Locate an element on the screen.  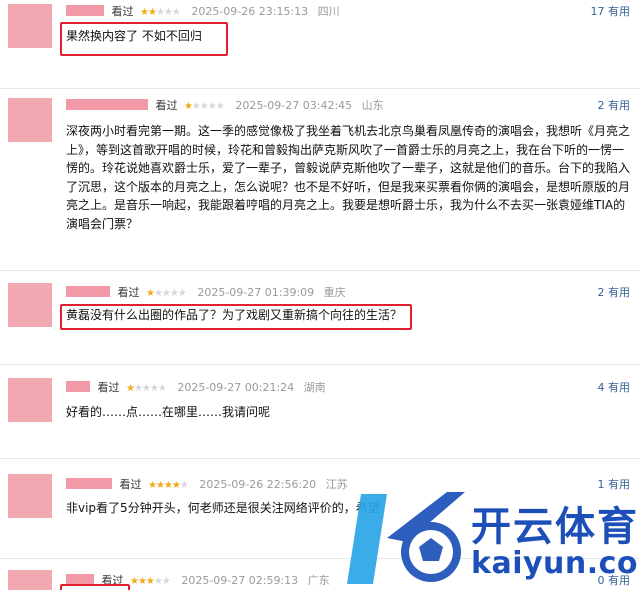
review-text: 果然换内容了 不如不回归 is located at coordinates (134, 36).